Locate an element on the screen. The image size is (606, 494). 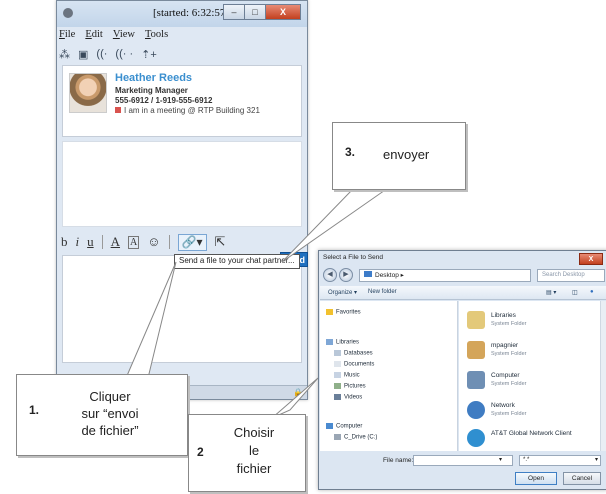
tree-item-documents: Documents is located at coordinates (354, 364).